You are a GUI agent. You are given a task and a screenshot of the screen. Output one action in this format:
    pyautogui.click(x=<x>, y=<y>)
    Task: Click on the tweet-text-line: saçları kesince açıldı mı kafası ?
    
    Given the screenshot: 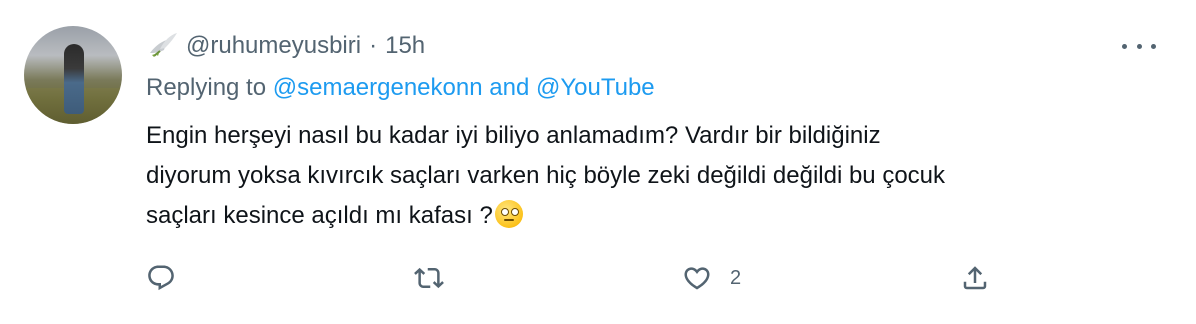 What is the action you would take?
    pyautogui.click(x=651, y=216)
    